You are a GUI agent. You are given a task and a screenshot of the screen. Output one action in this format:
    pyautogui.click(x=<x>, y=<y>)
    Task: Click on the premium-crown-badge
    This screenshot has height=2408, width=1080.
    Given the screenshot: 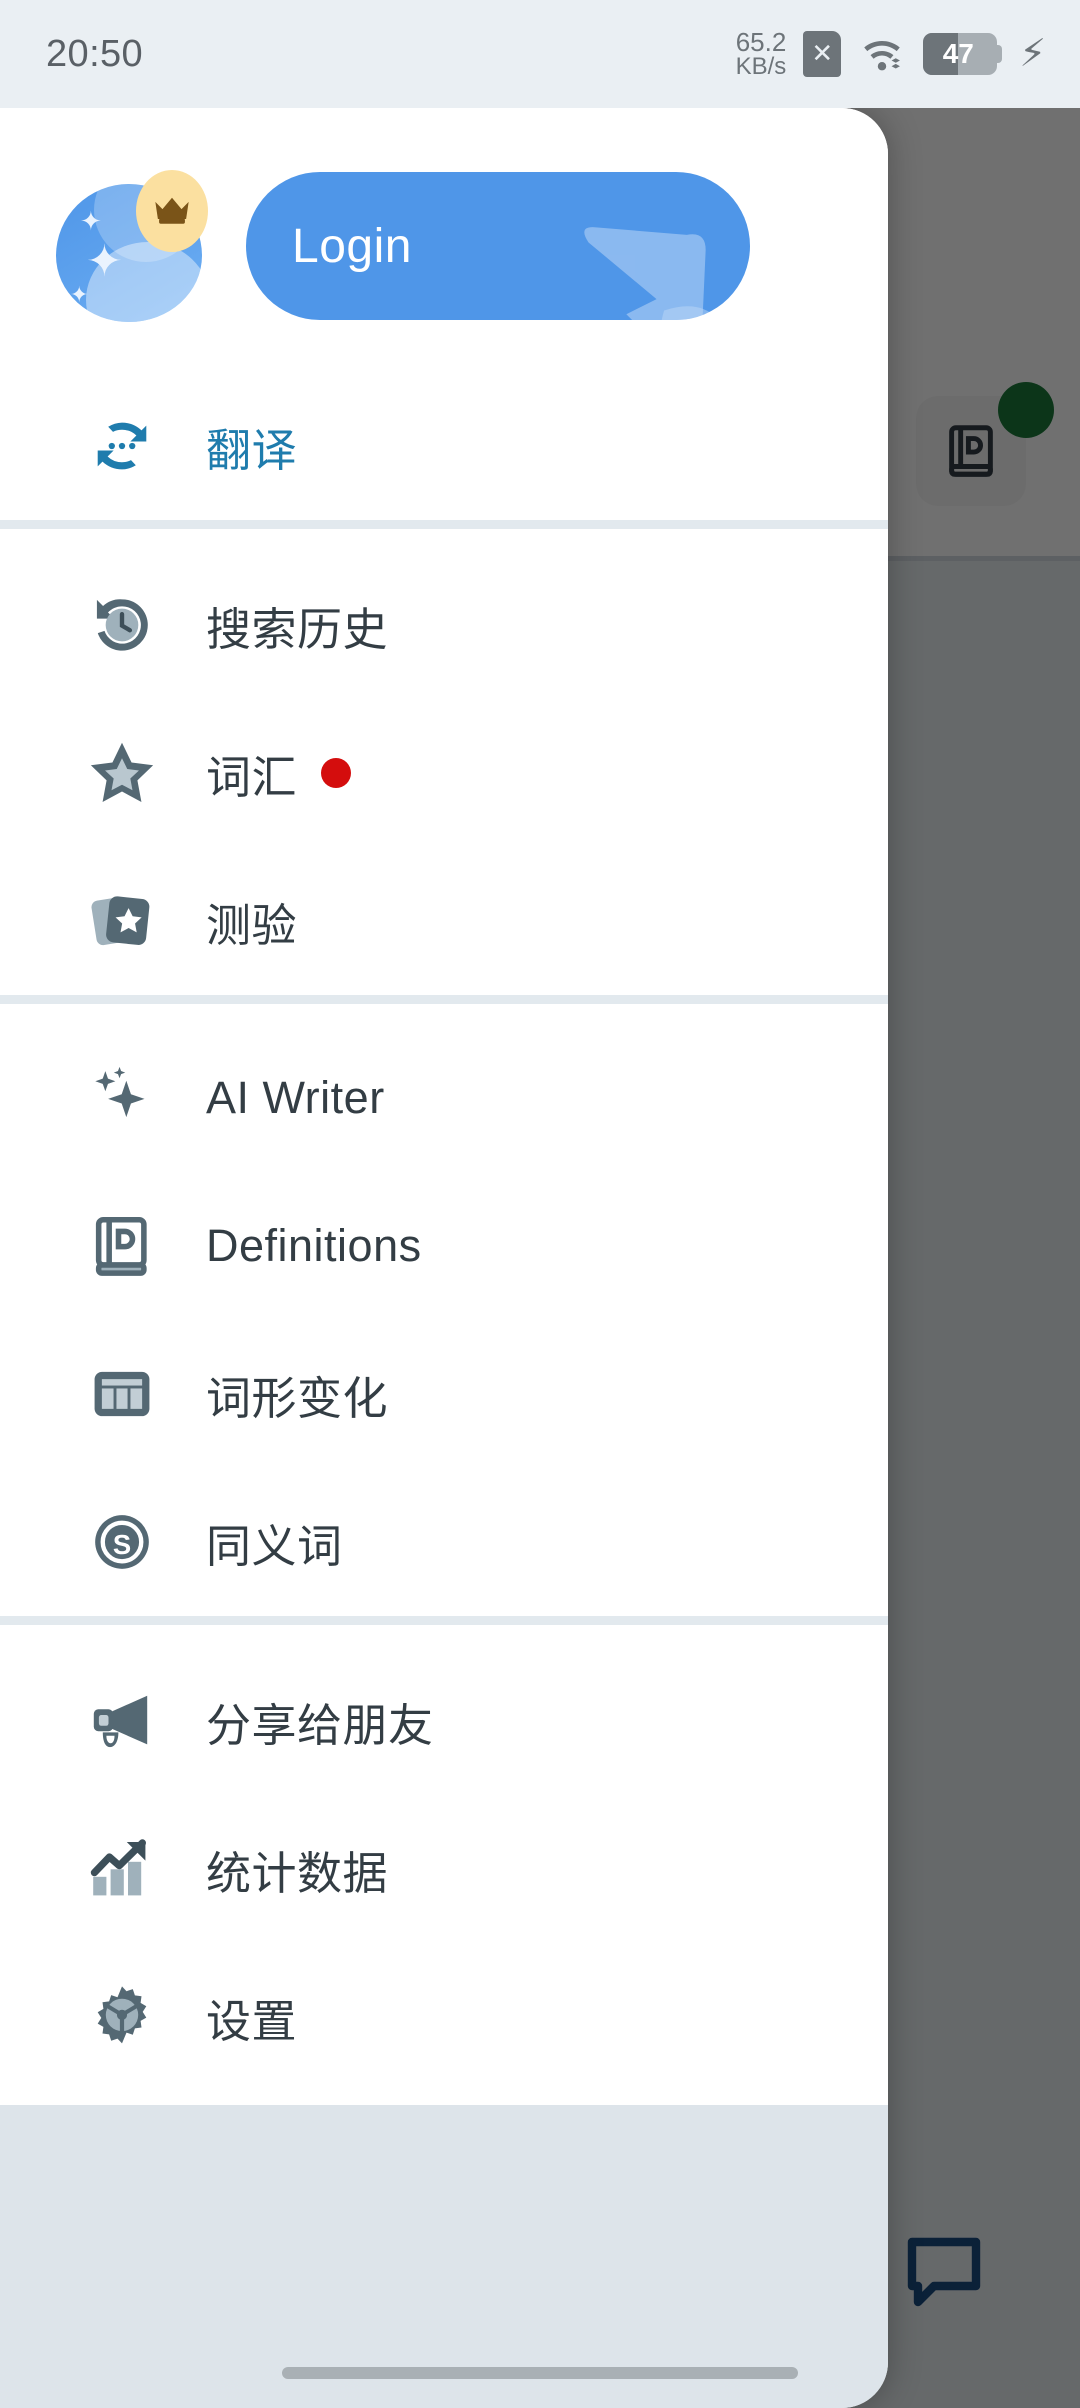 What is the action you would take?
    pyautogui.click(x=172, y=211)
    